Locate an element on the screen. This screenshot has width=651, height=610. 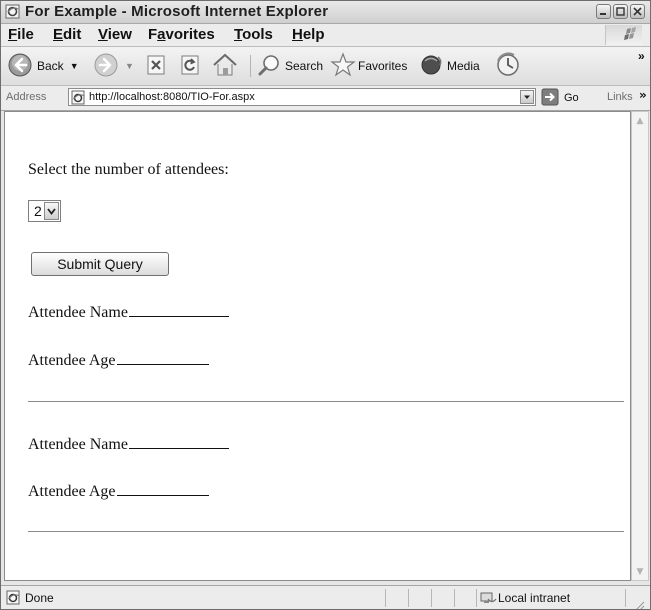
stop-icon is located at coordinates (156, 66).